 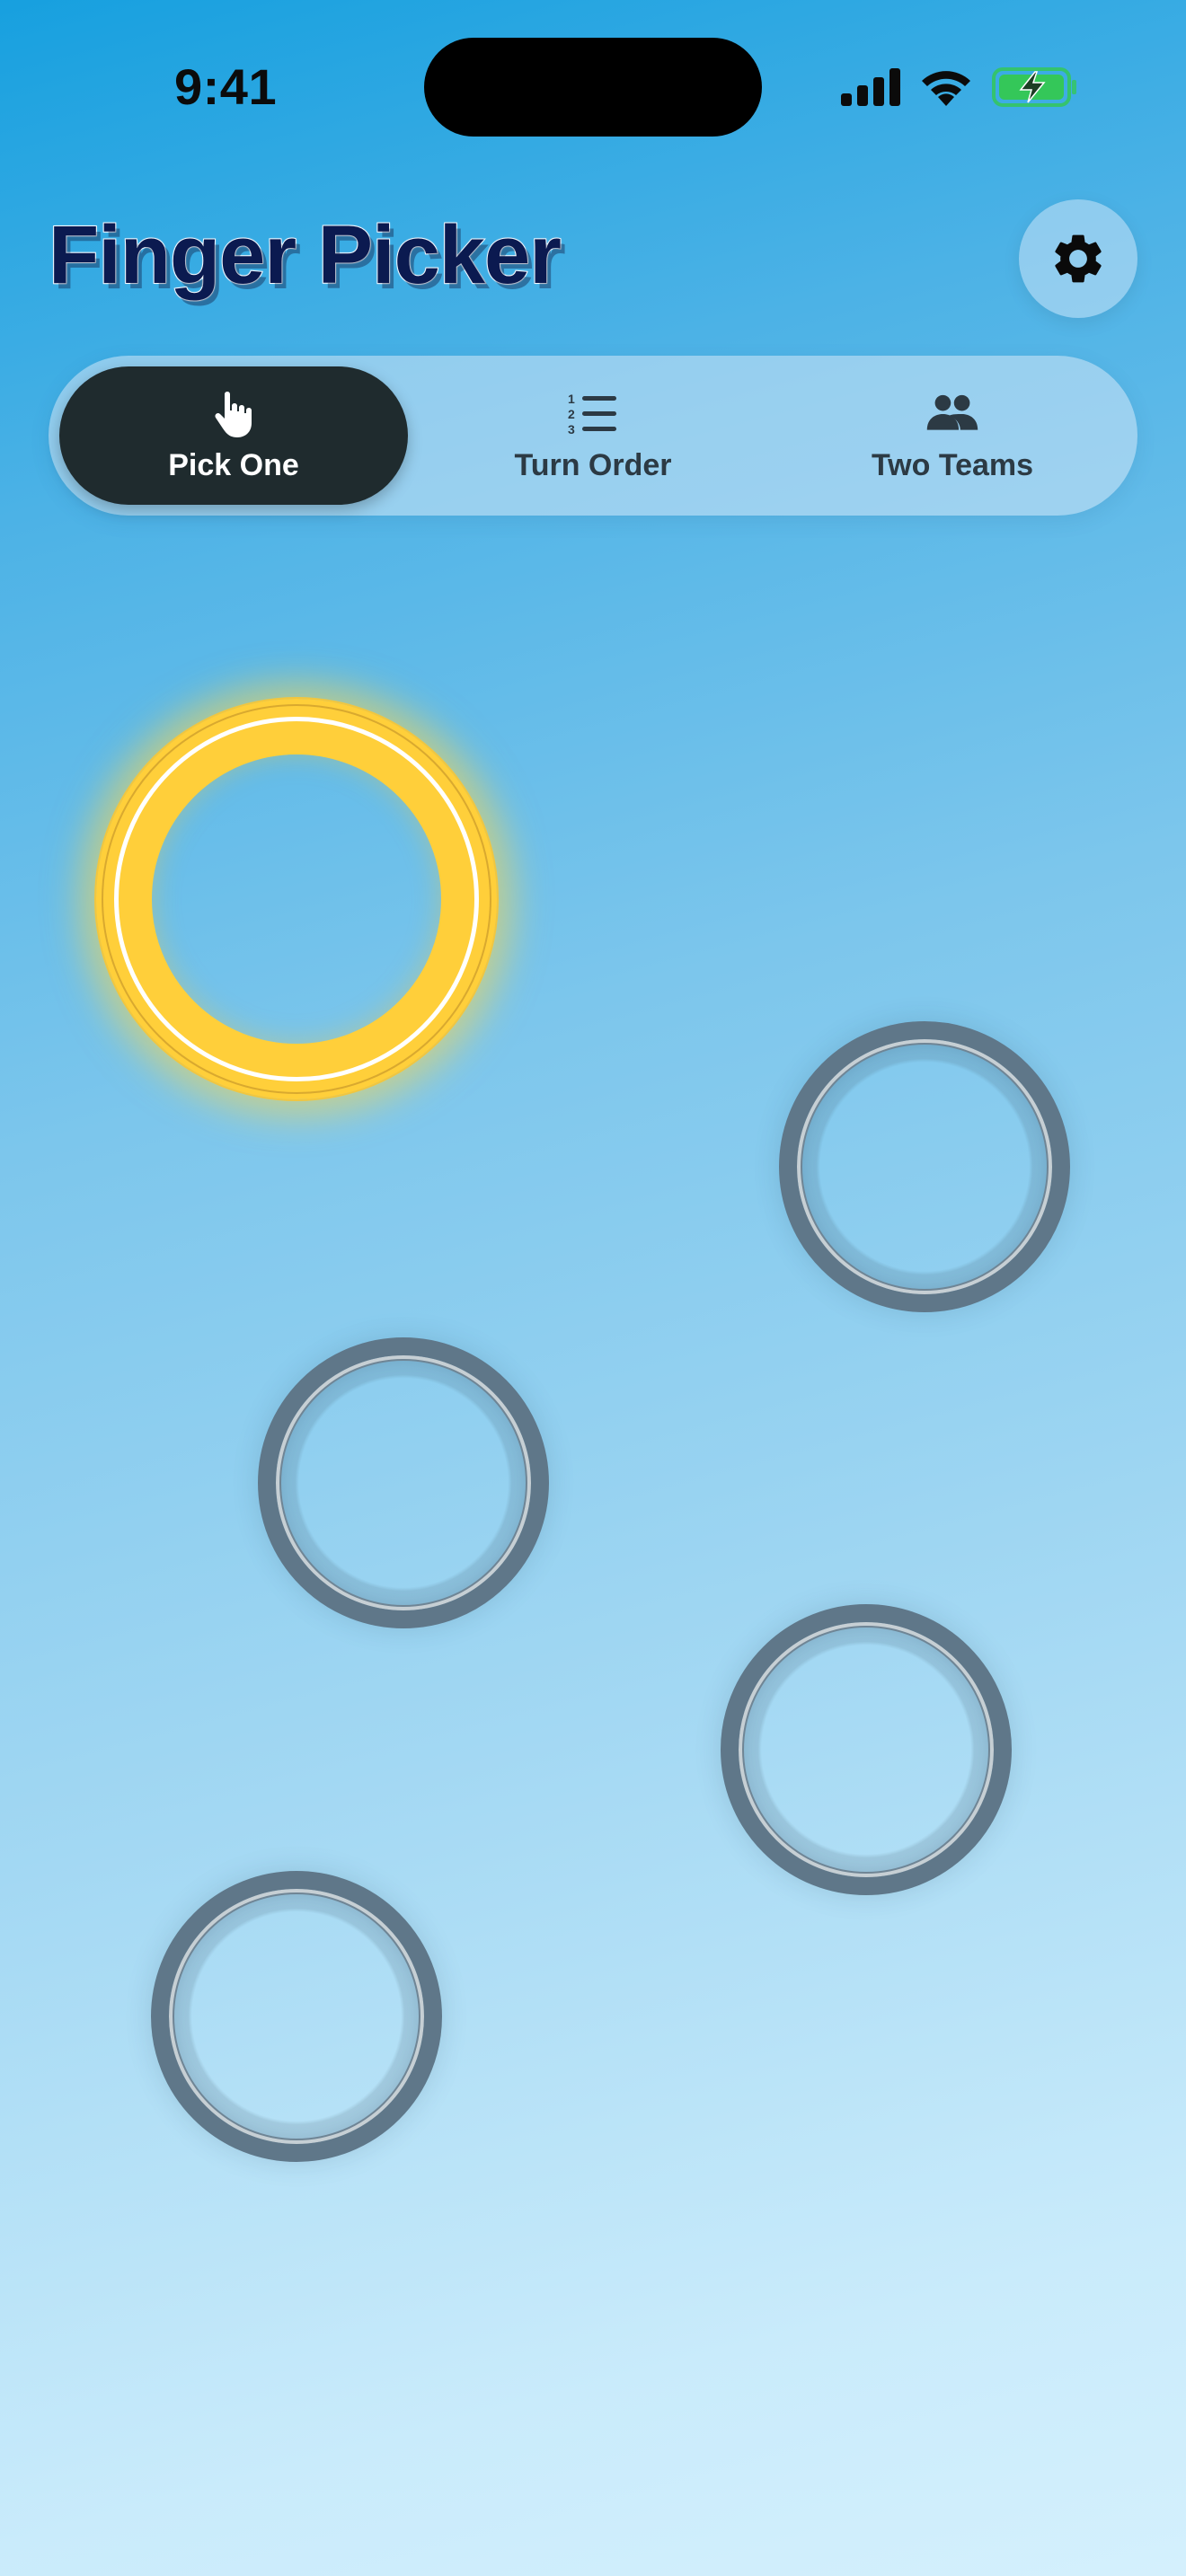 I want to click on mode-tab-two-teams: Two Teams, so click(x=952, y=435).